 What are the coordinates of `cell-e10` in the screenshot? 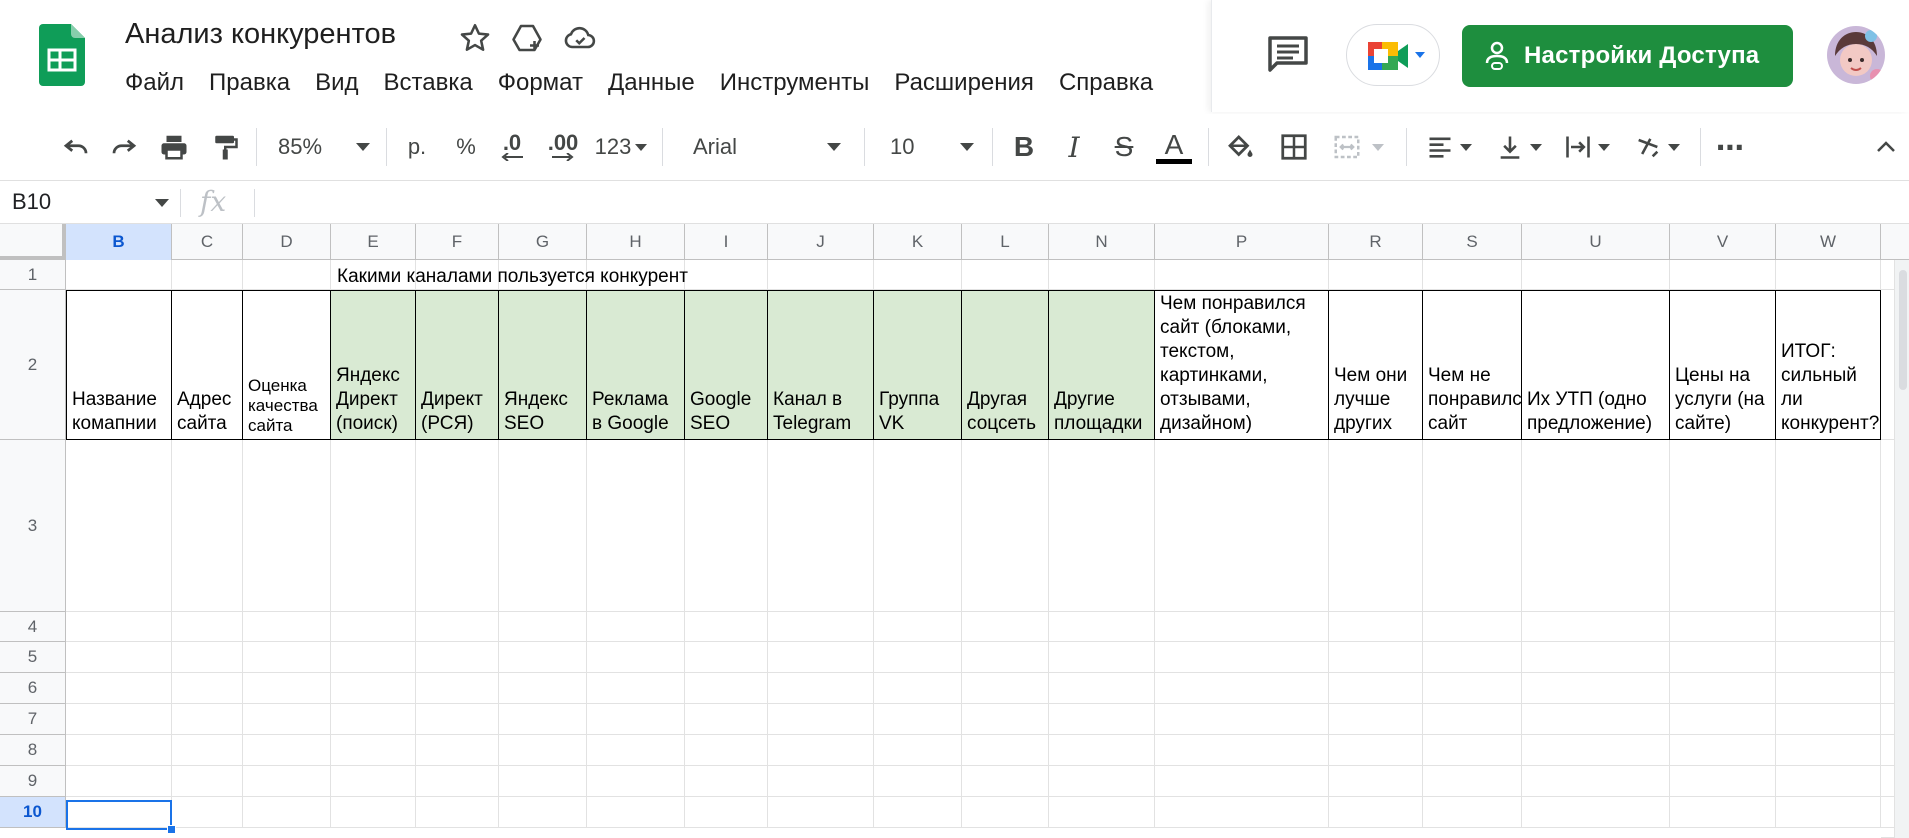 It's located at (373, 812).